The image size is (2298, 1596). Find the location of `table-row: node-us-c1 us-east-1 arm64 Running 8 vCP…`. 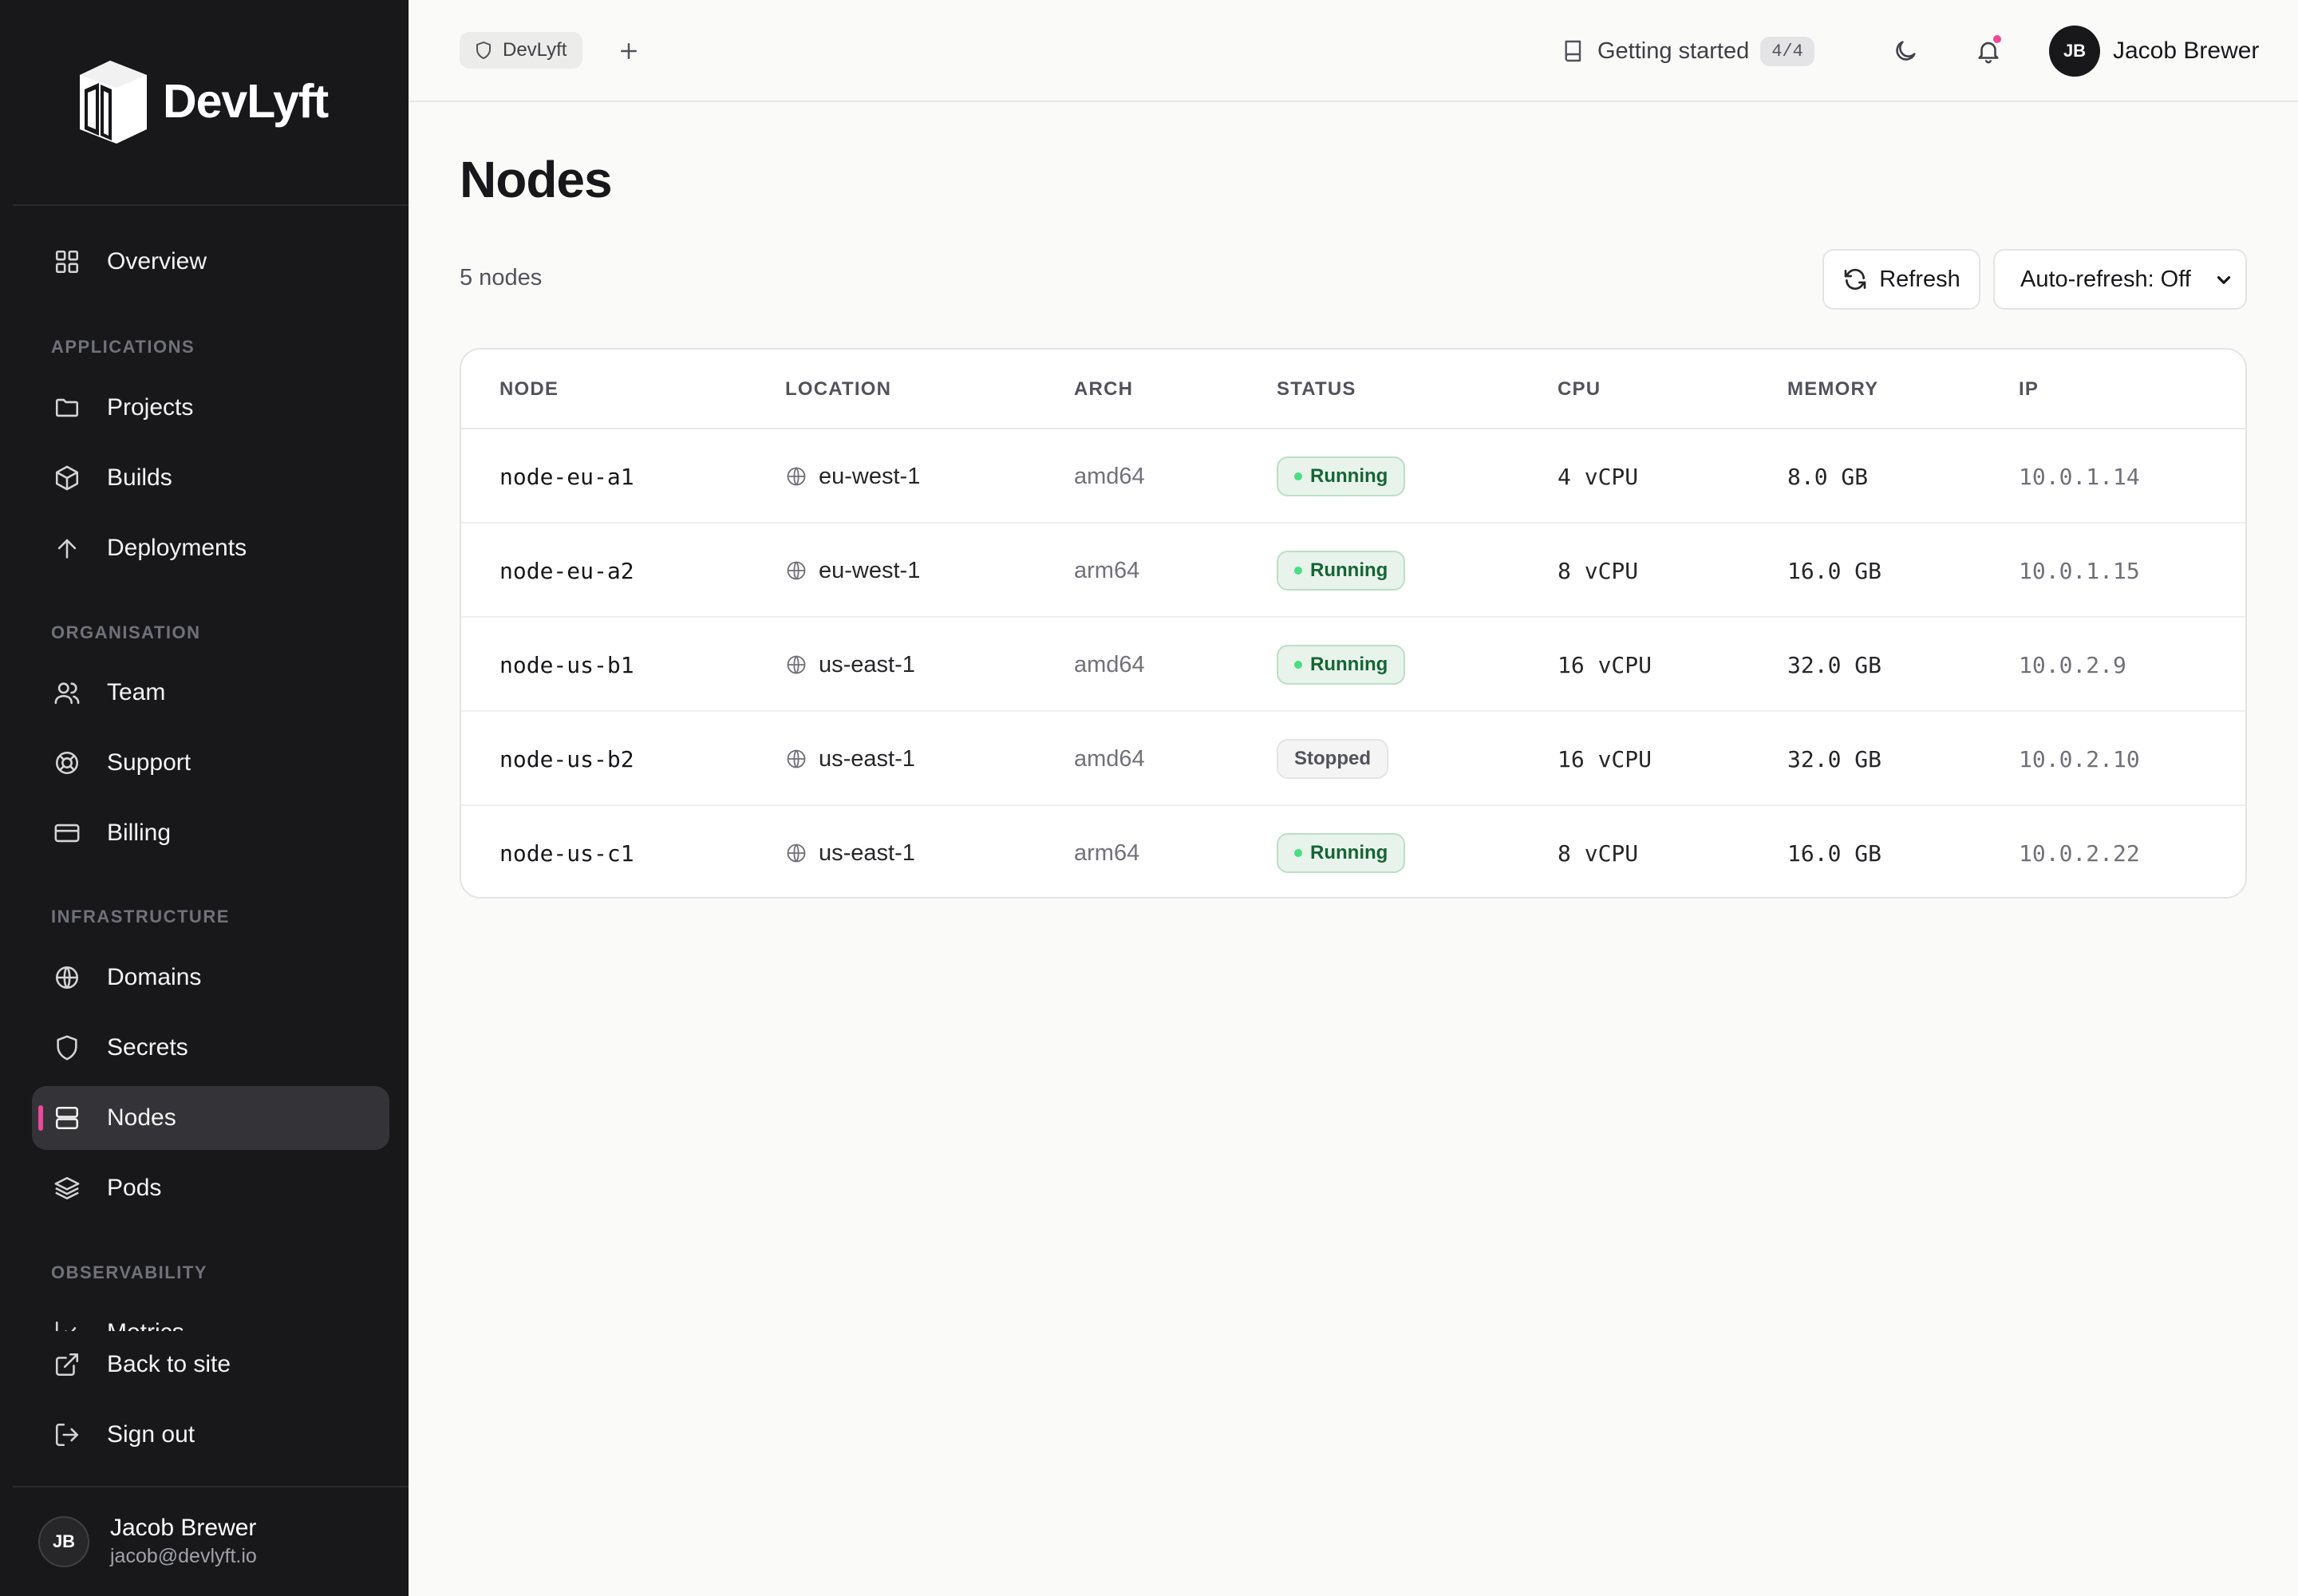

table-row: node-us-c1 us-east-1 arm64 Running 8 vCP… is located at coordinates (1353, 851).